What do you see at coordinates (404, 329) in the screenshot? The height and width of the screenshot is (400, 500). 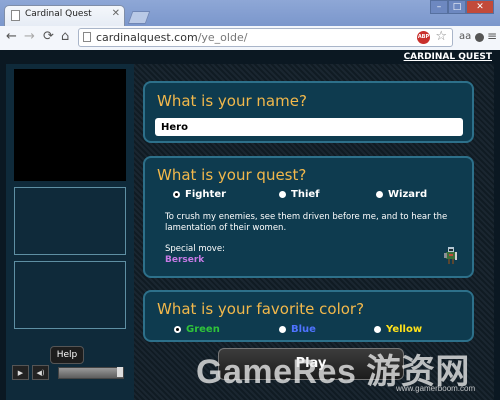 I see `color-option-label: Yellow` at bounding box center [404, 329].